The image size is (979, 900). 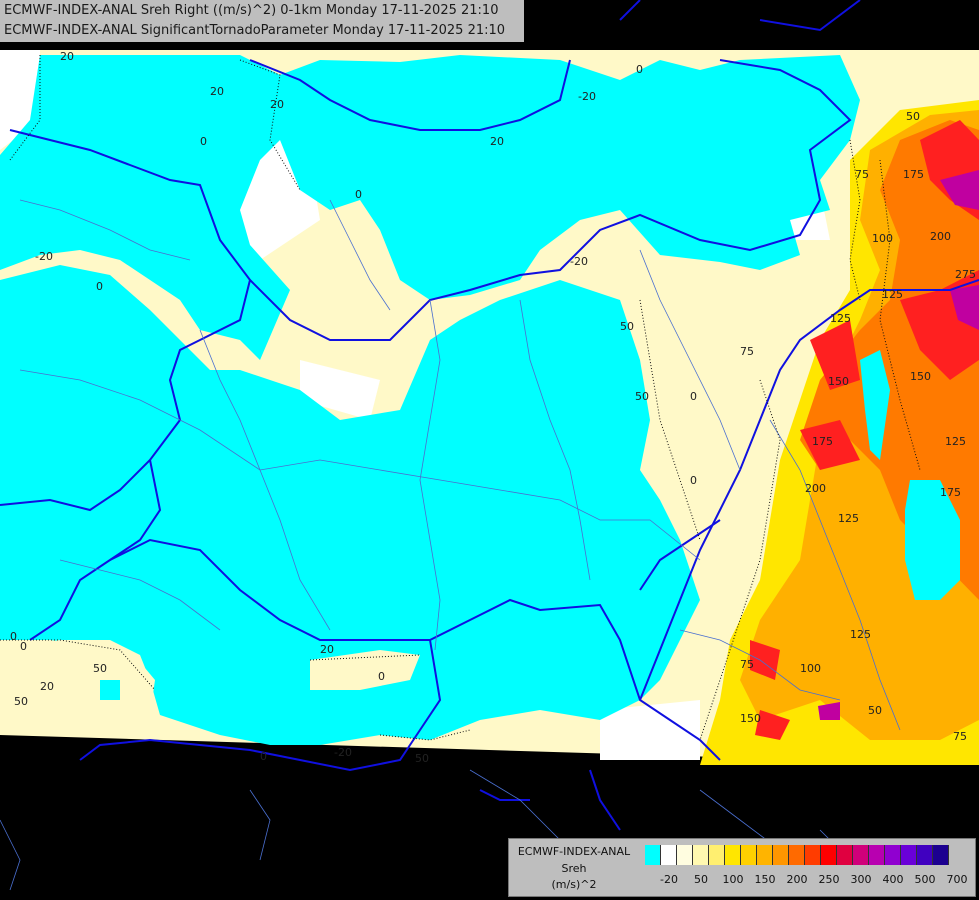 What do you see at coordinates (733, 879) in the screenshot?
I see `legend-tick-label: 100` at bounding box center [733, 879].